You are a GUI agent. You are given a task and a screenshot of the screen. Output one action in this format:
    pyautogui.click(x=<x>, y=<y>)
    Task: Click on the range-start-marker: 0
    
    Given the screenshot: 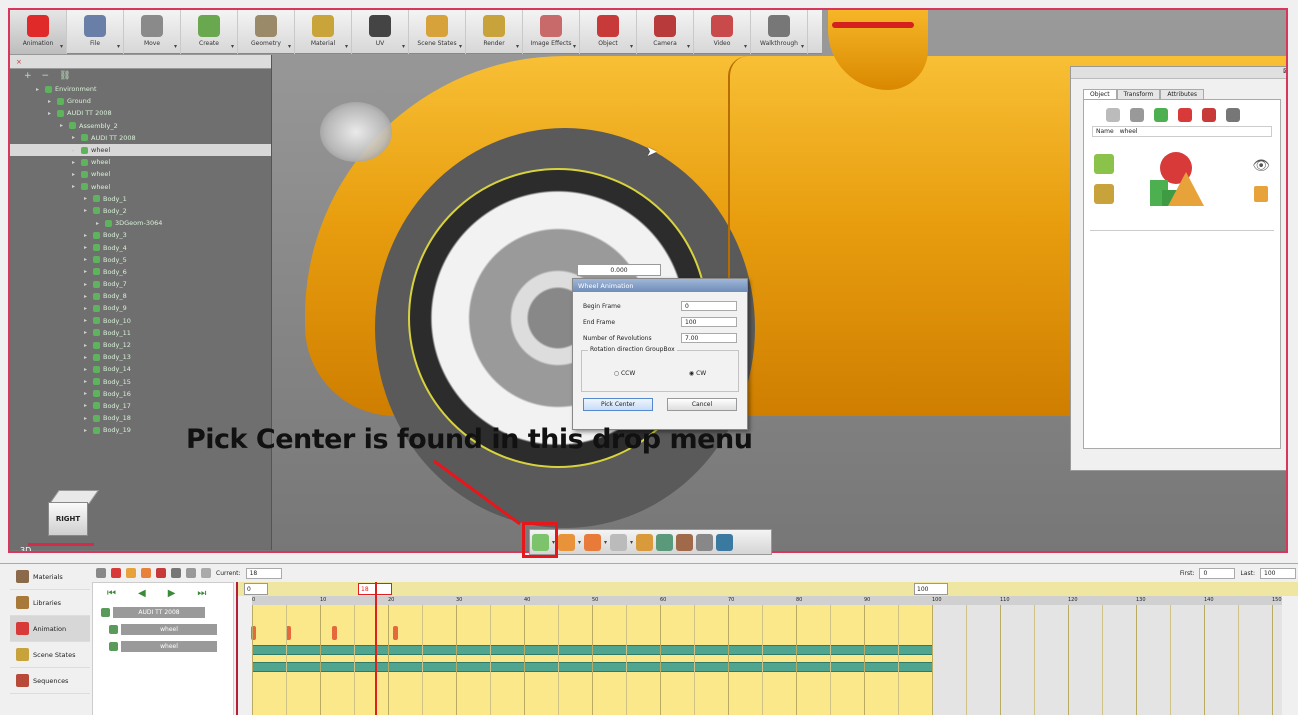 What is the action you would take?
    pyautogui.click(x=256, y=589)
    